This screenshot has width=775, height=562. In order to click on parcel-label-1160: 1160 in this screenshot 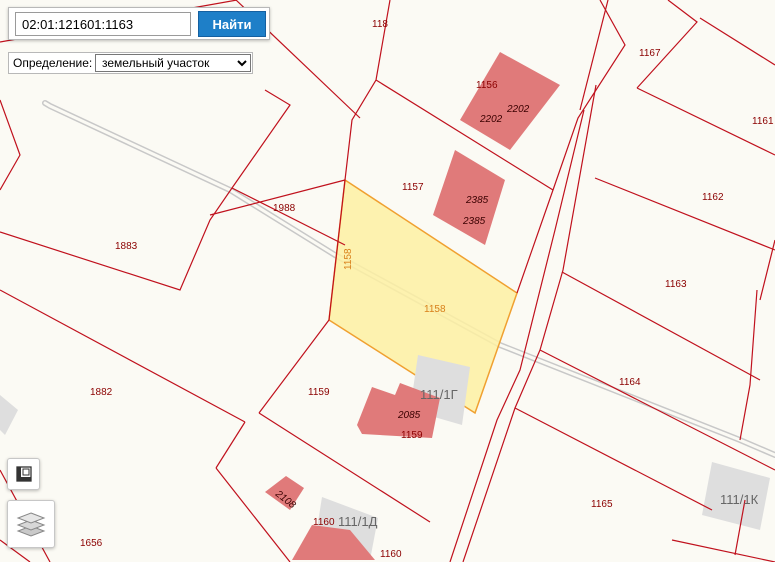, I will do `click(324, 522)`.